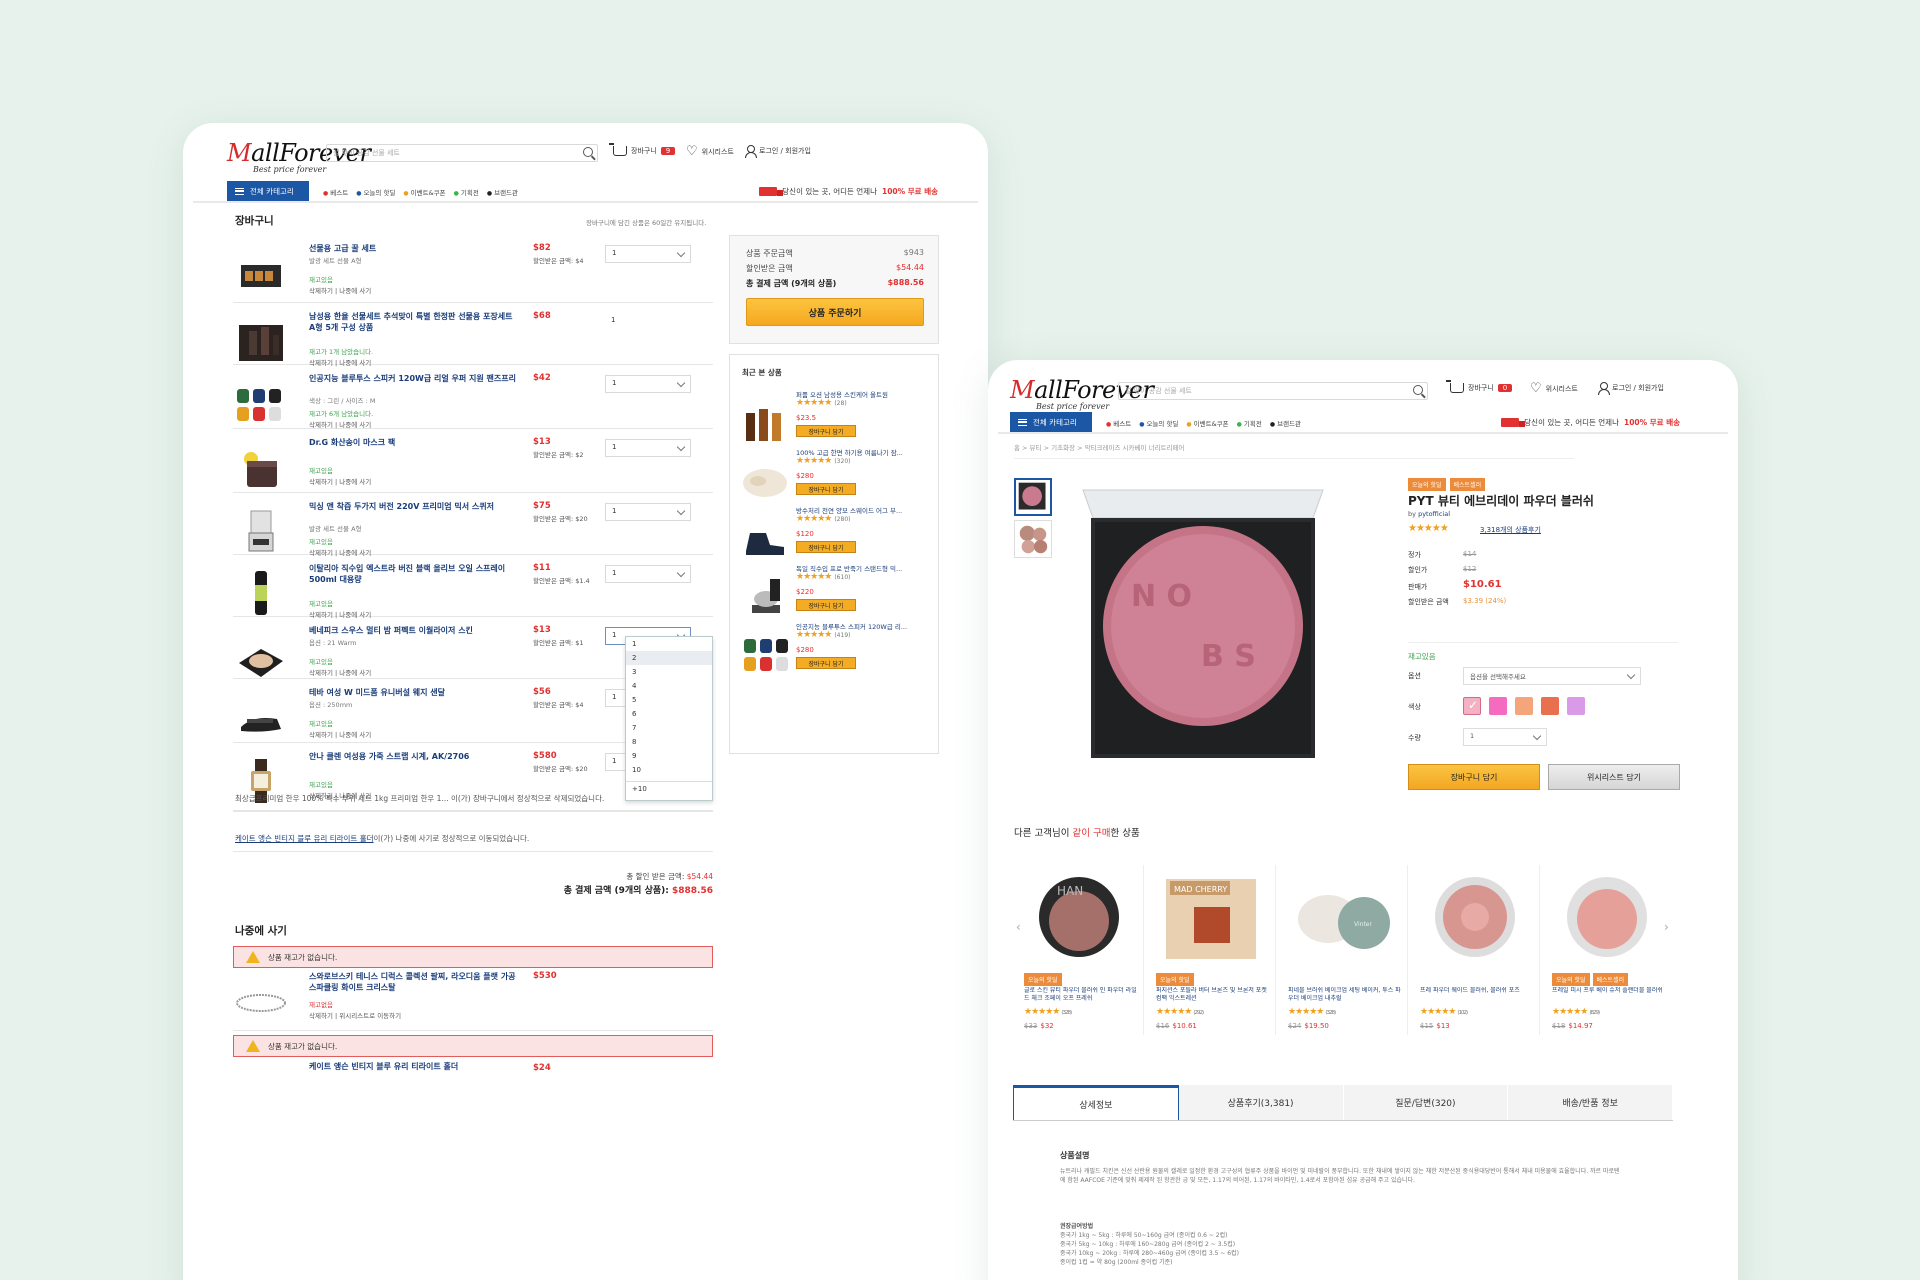  I want to click on alt-item-name: 퍼지션스 포틀라 버터 브론즈 및 브론저 포켓 컴팩 익스트레션, so click(1213, 995).